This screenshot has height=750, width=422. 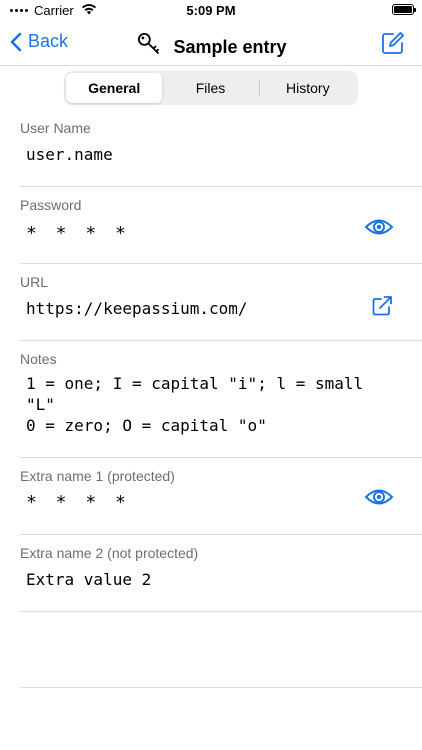 I want to click on external-link-icon, so click(x=382, y=306).